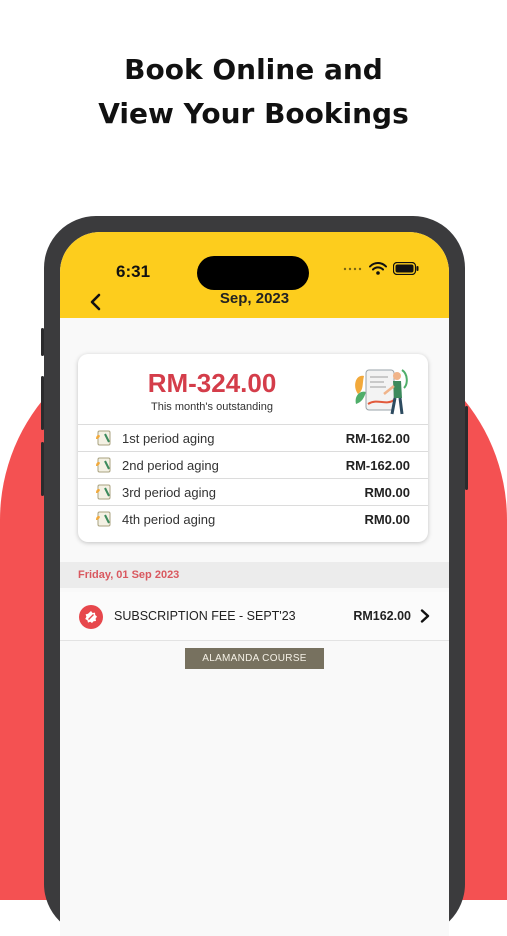  What do you see at coordinates (253, 69) in the screenshot?
I see `promo-title-line-1: Book Online and` at bounding box center [253, 69].